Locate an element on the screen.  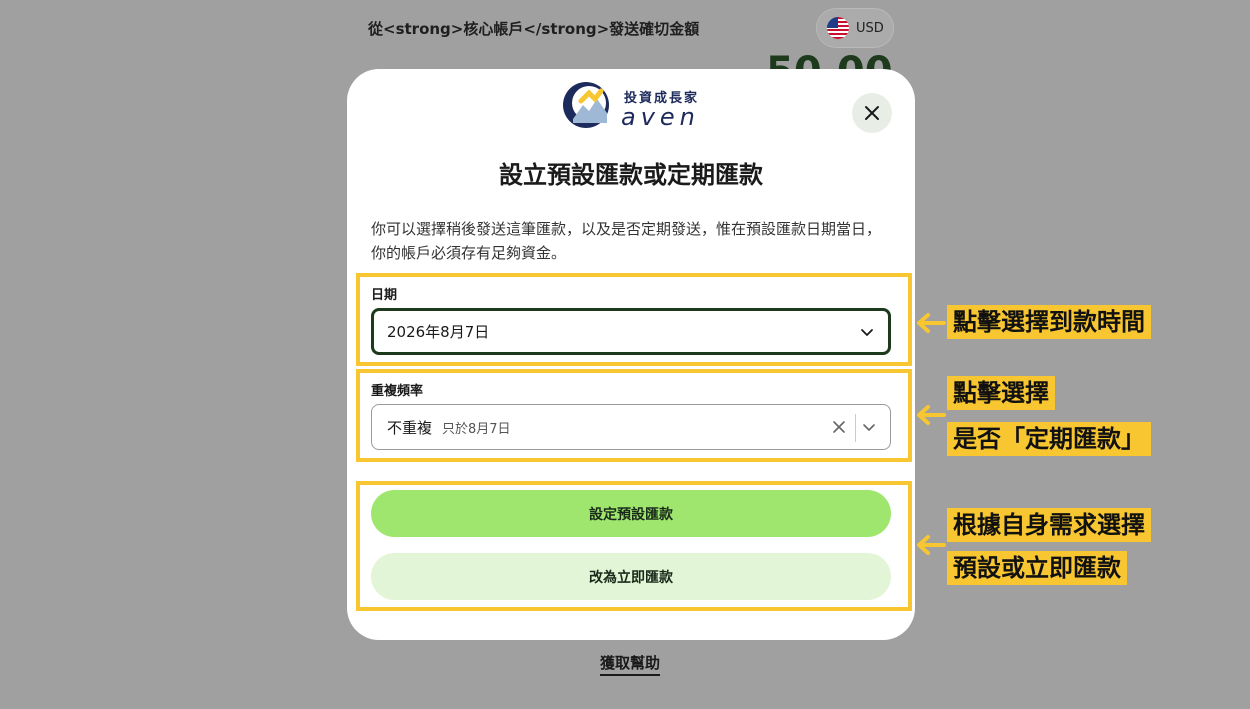
currency-code: USD is located at coordinates (870, 28).